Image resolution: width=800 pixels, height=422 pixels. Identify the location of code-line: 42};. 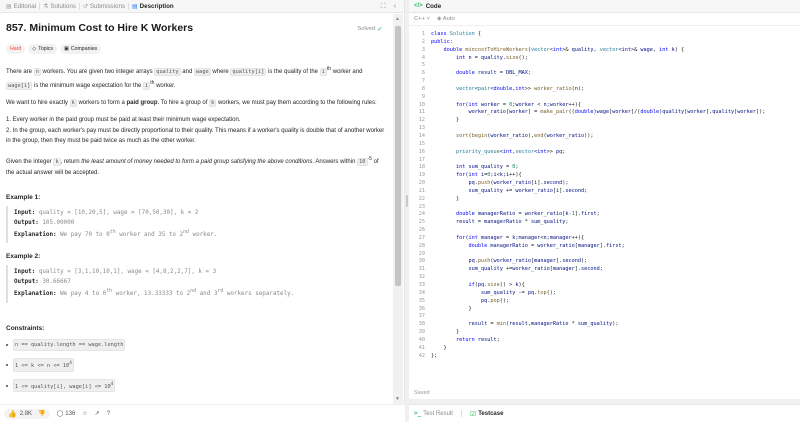
(604, 357).